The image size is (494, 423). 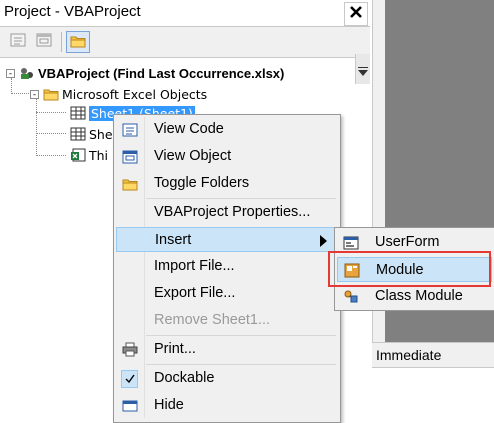 I want to click on class-module-icon, so click(x=350, y=296).